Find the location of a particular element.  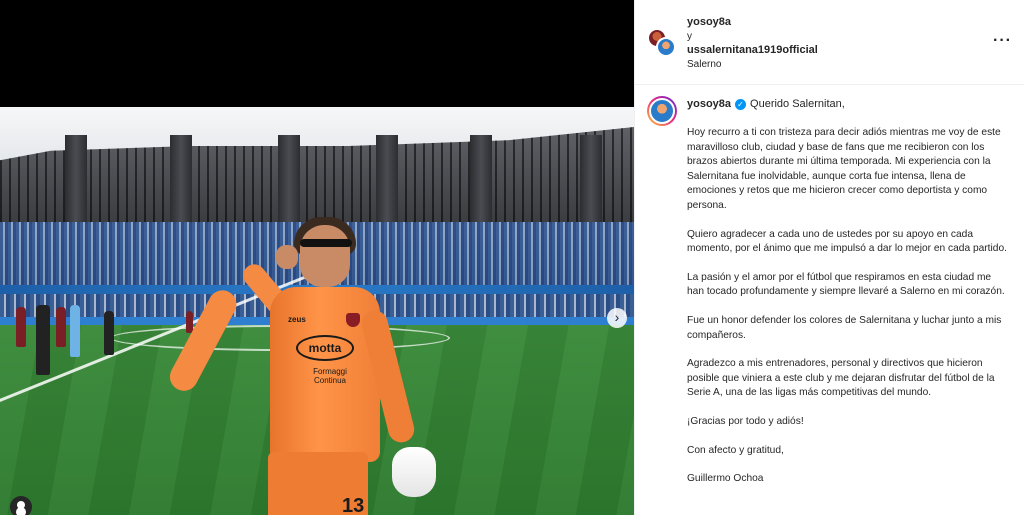

more-options-icon: ··· is located at coordinates (1002, 41).